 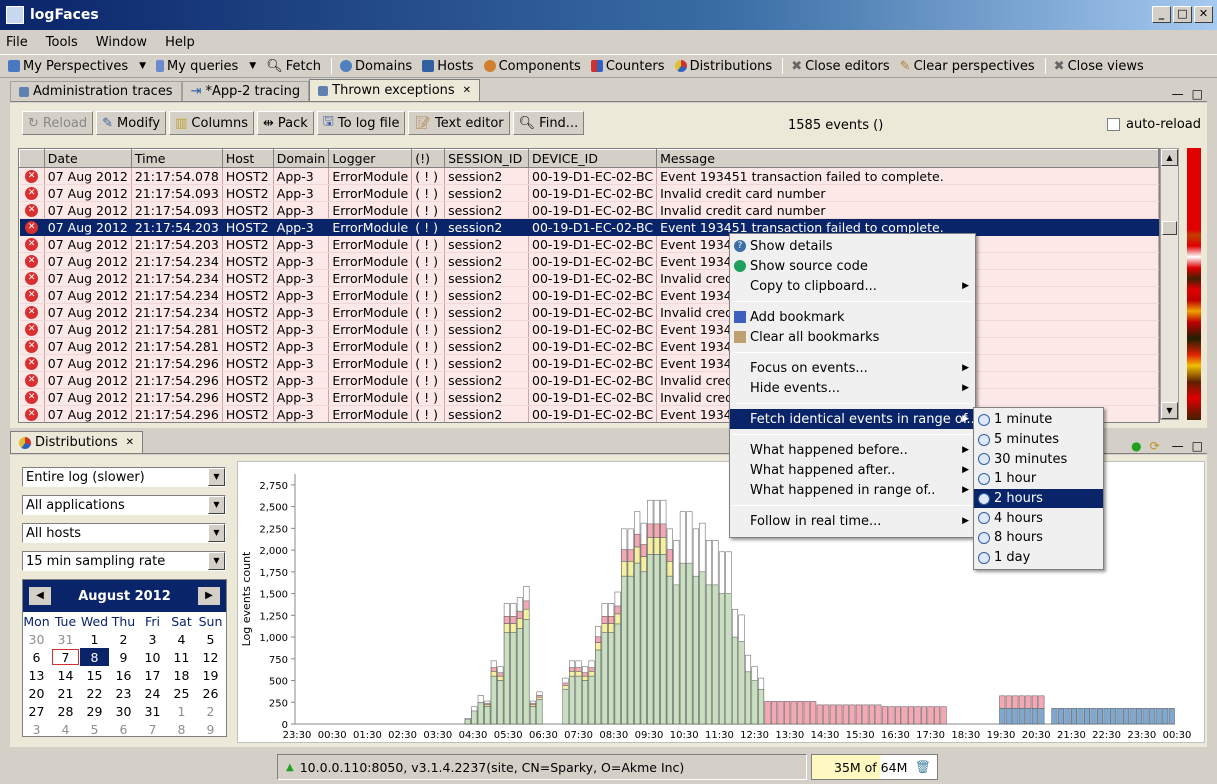 What do you see at coordinates (36, 729) in the screenshot?
I see `calendar-day: 3` at bounding box center [36, 729].